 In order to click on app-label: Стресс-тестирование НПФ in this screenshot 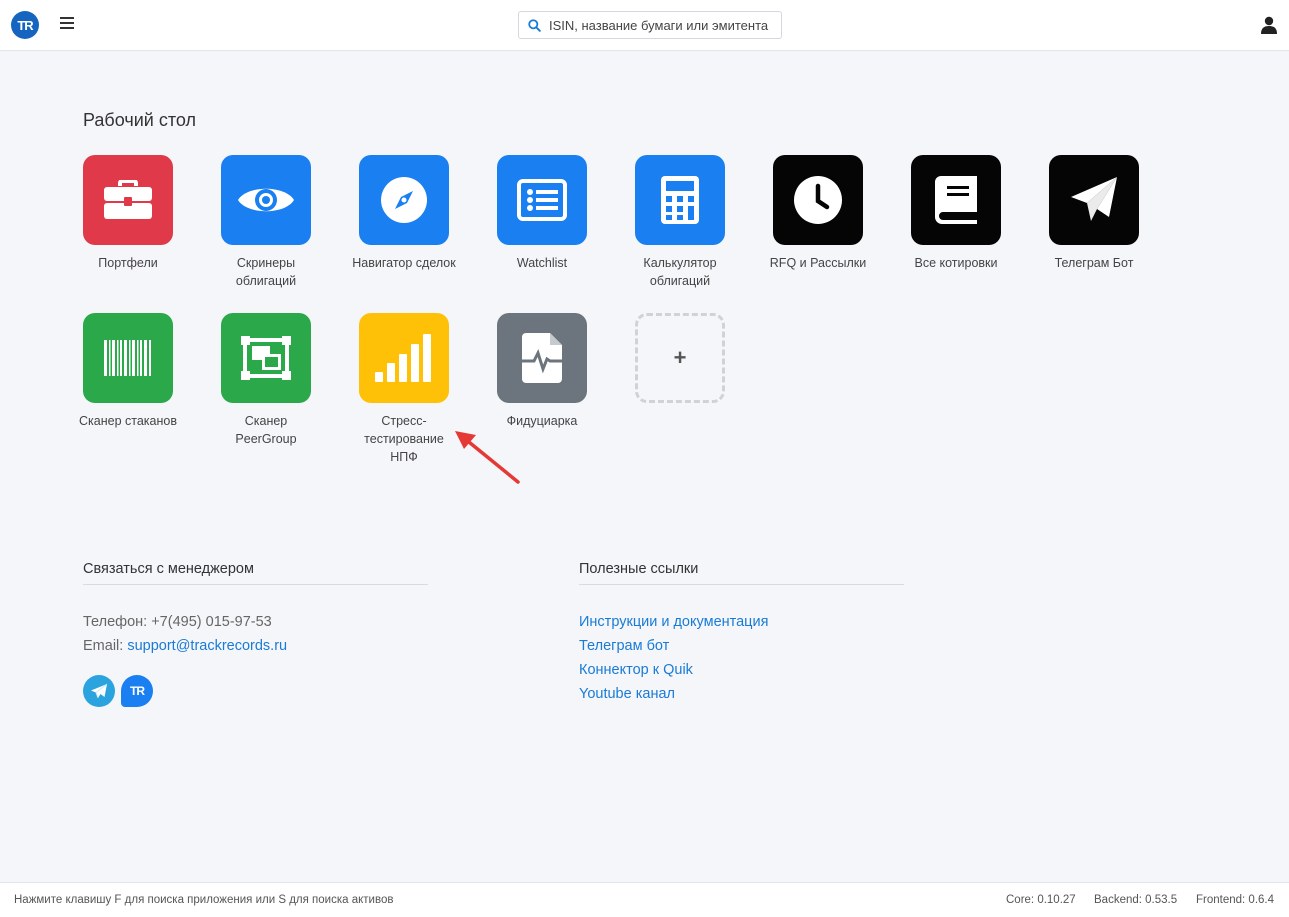, I will do `click(404, 439)`.